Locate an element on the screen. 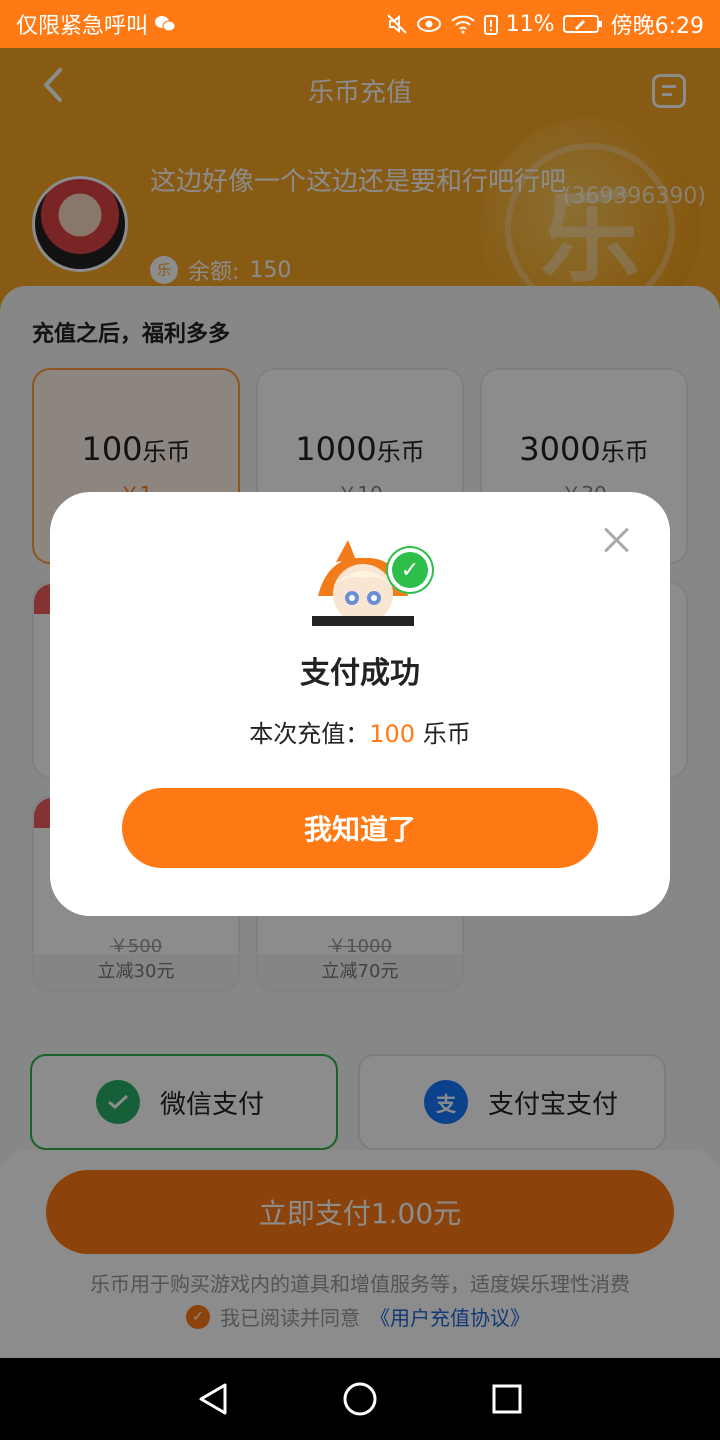  recharge-amount: 100 is located at coordinates (392, 734).